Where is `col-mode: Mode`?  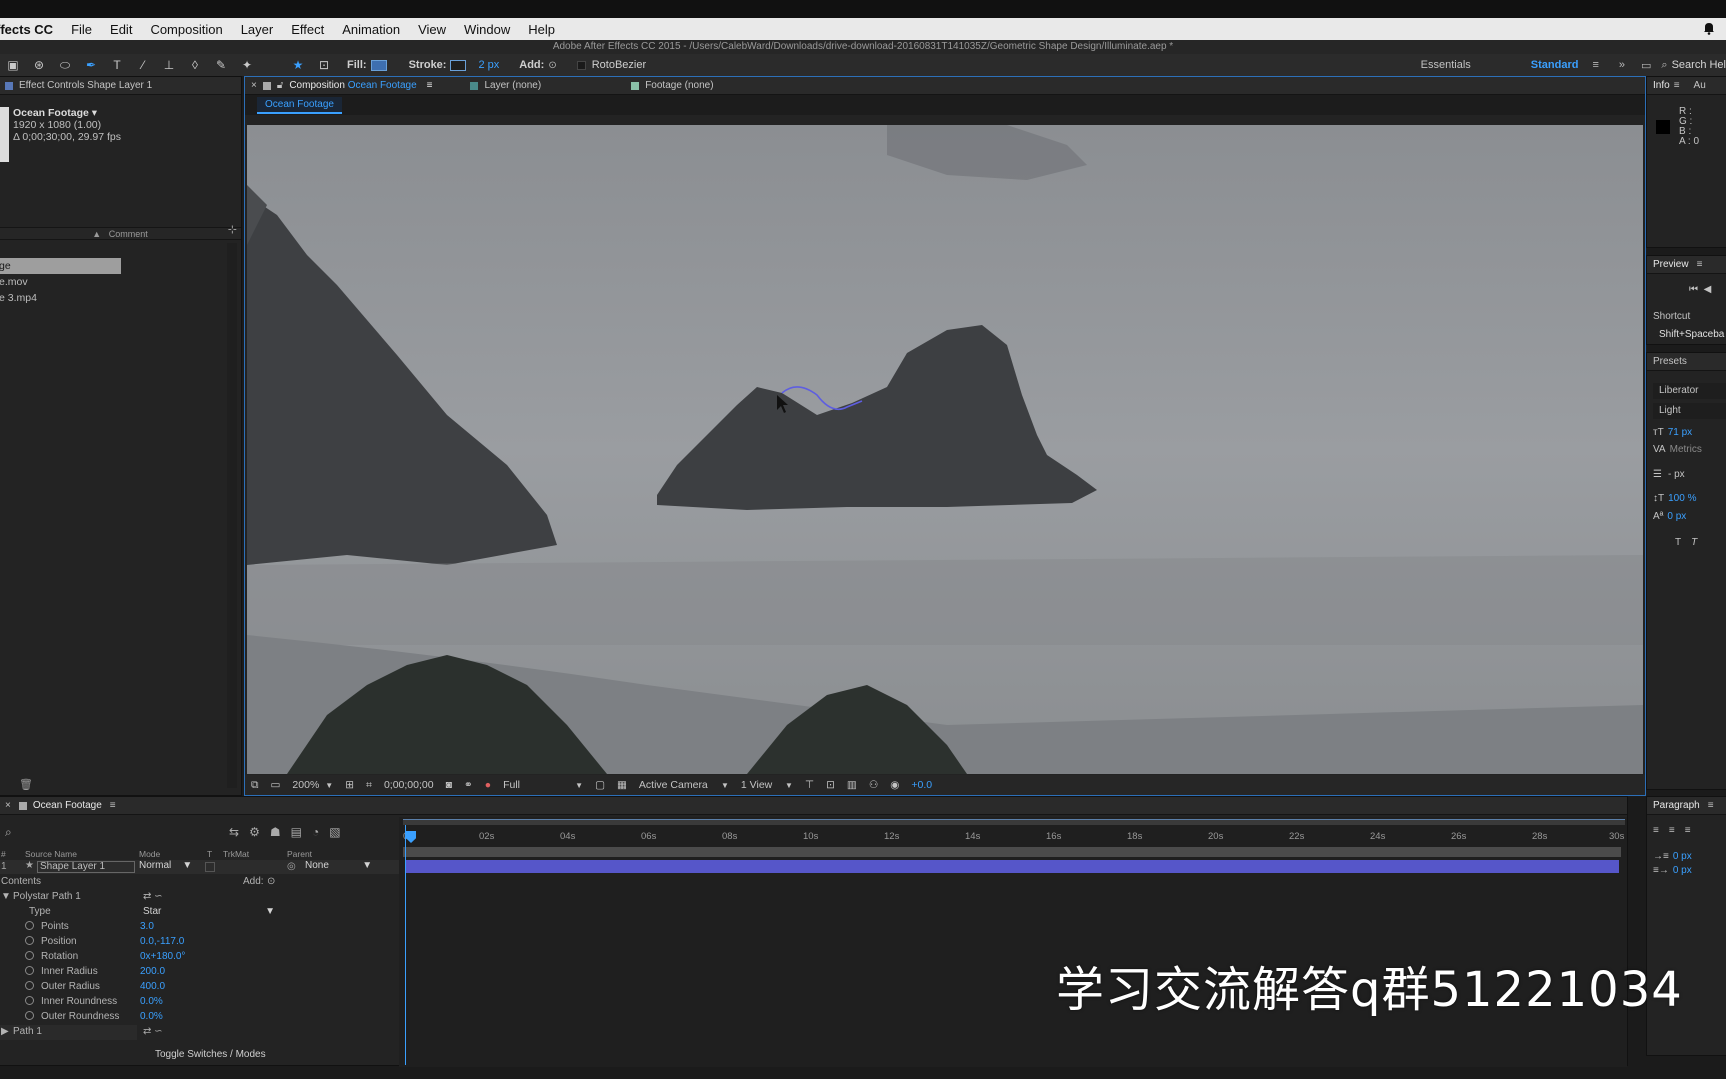
col-mode: Mode is located at coordinates (149, 854).